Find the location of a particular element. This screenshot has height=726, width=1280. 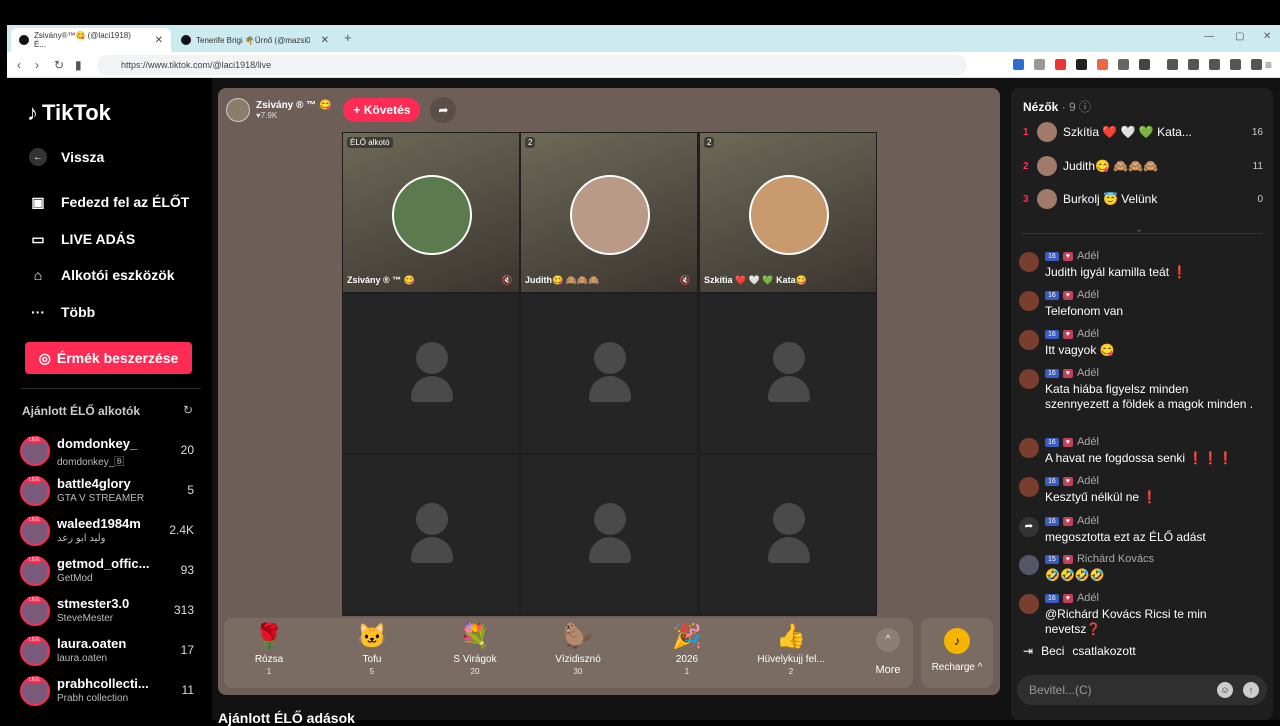

back-arrow-icon: ‹ is located at coordinates (19, 65).